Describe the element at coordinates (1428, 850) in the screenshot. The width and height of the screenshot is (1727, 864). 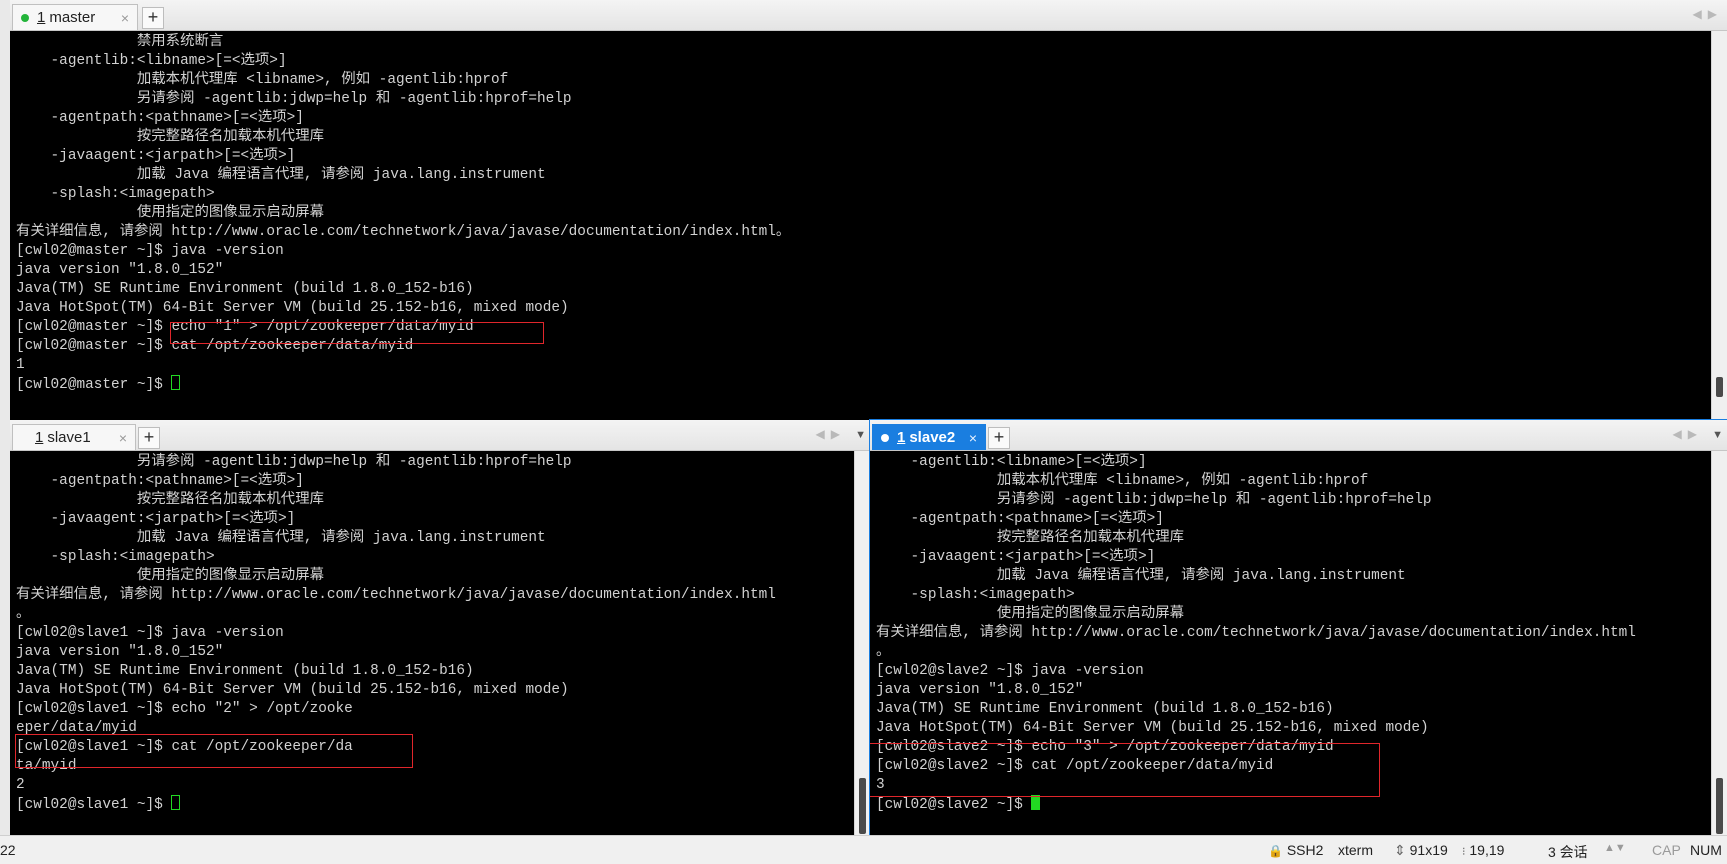
I see `size-label: 91x19` at that location.